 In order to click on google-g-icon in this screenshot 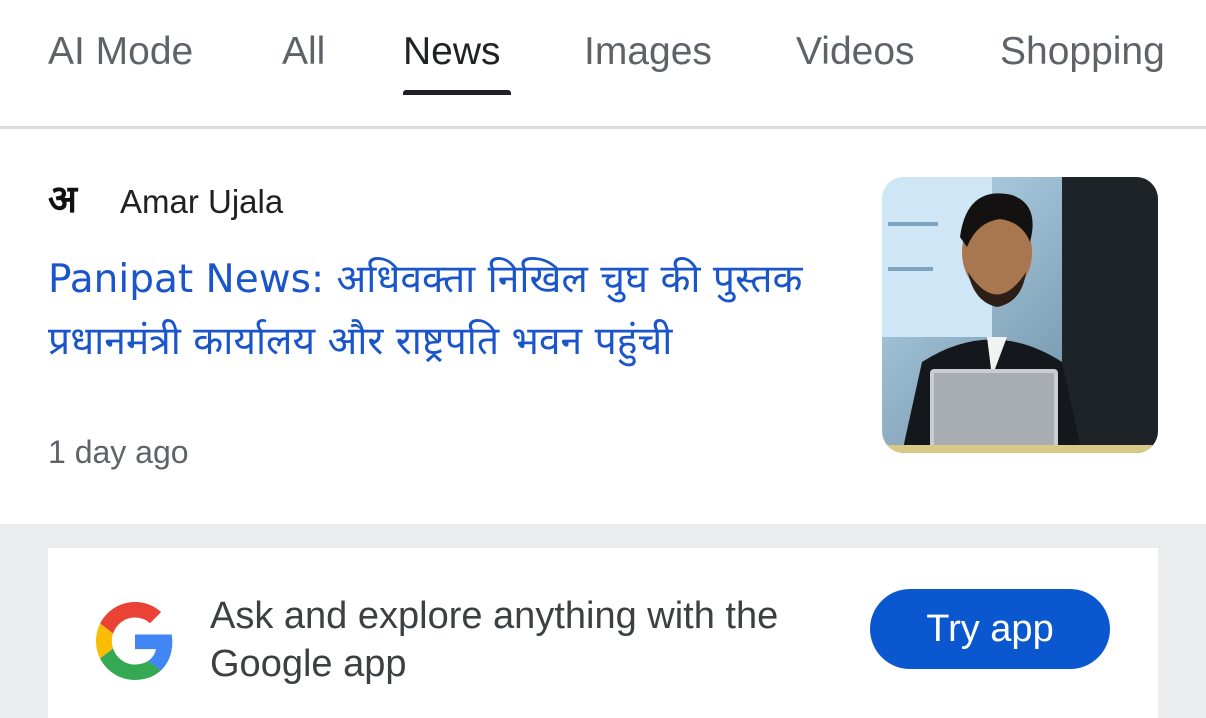, I will do `click(134, 641)`.